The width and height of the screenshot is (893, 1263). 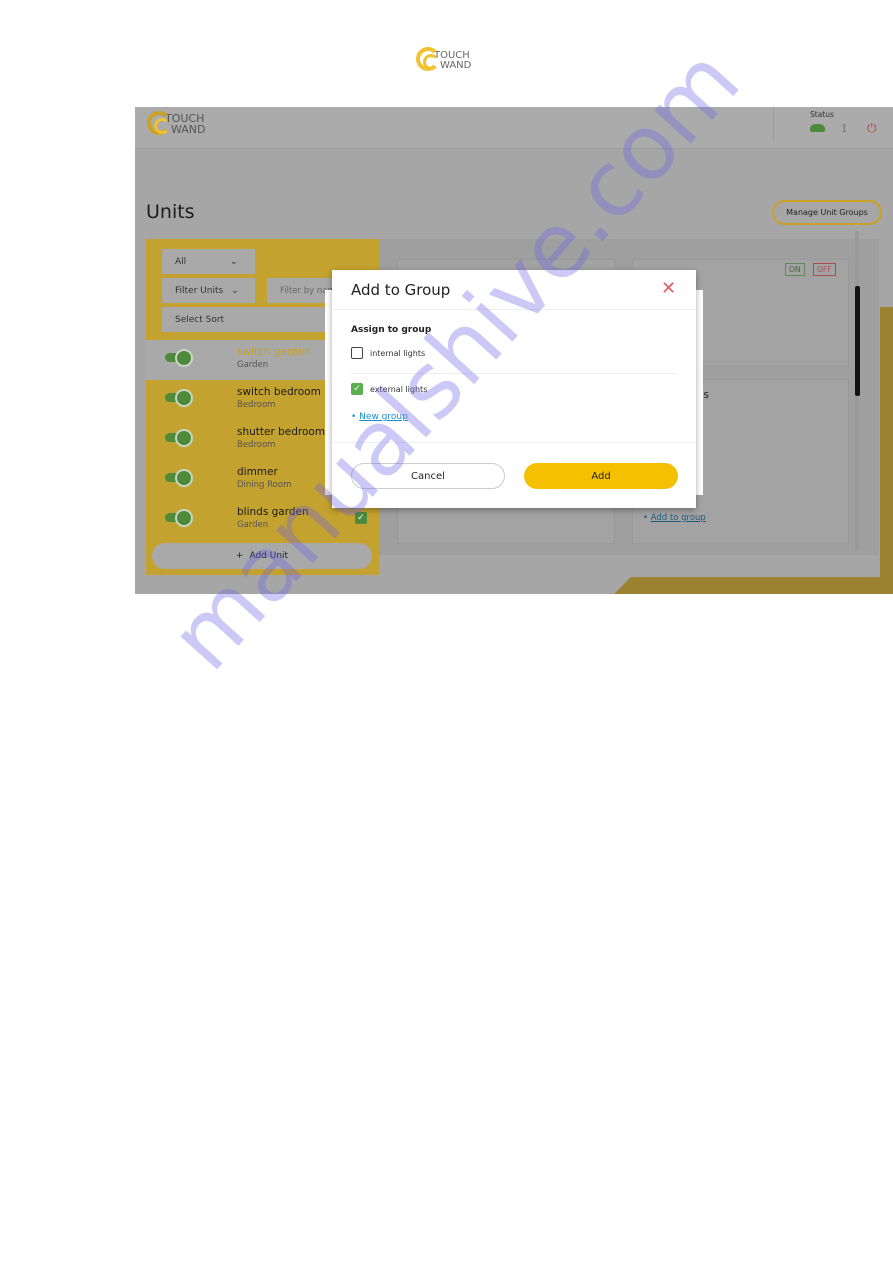 What do you see at coordinates (176, 123) in the screenshot?
I see `app-logo: TOUCH WAND` at bounding box center [176, 123].